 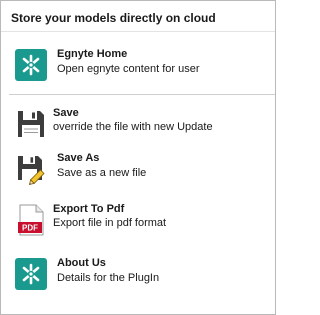 I want to click on pdf-badge-text: PDF, so click(x=30, y=228).